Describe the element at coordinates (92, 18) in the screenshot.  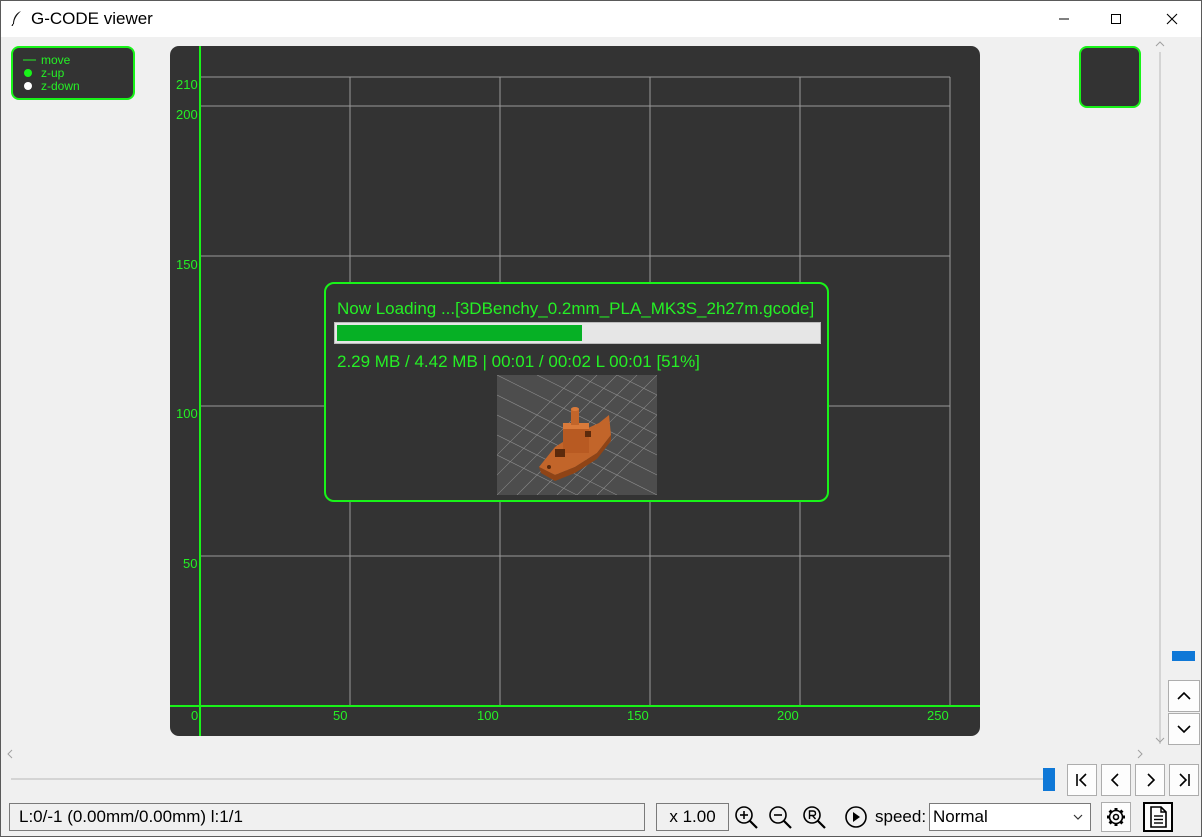
I see `window-title: G-CODE viewer` at that location.